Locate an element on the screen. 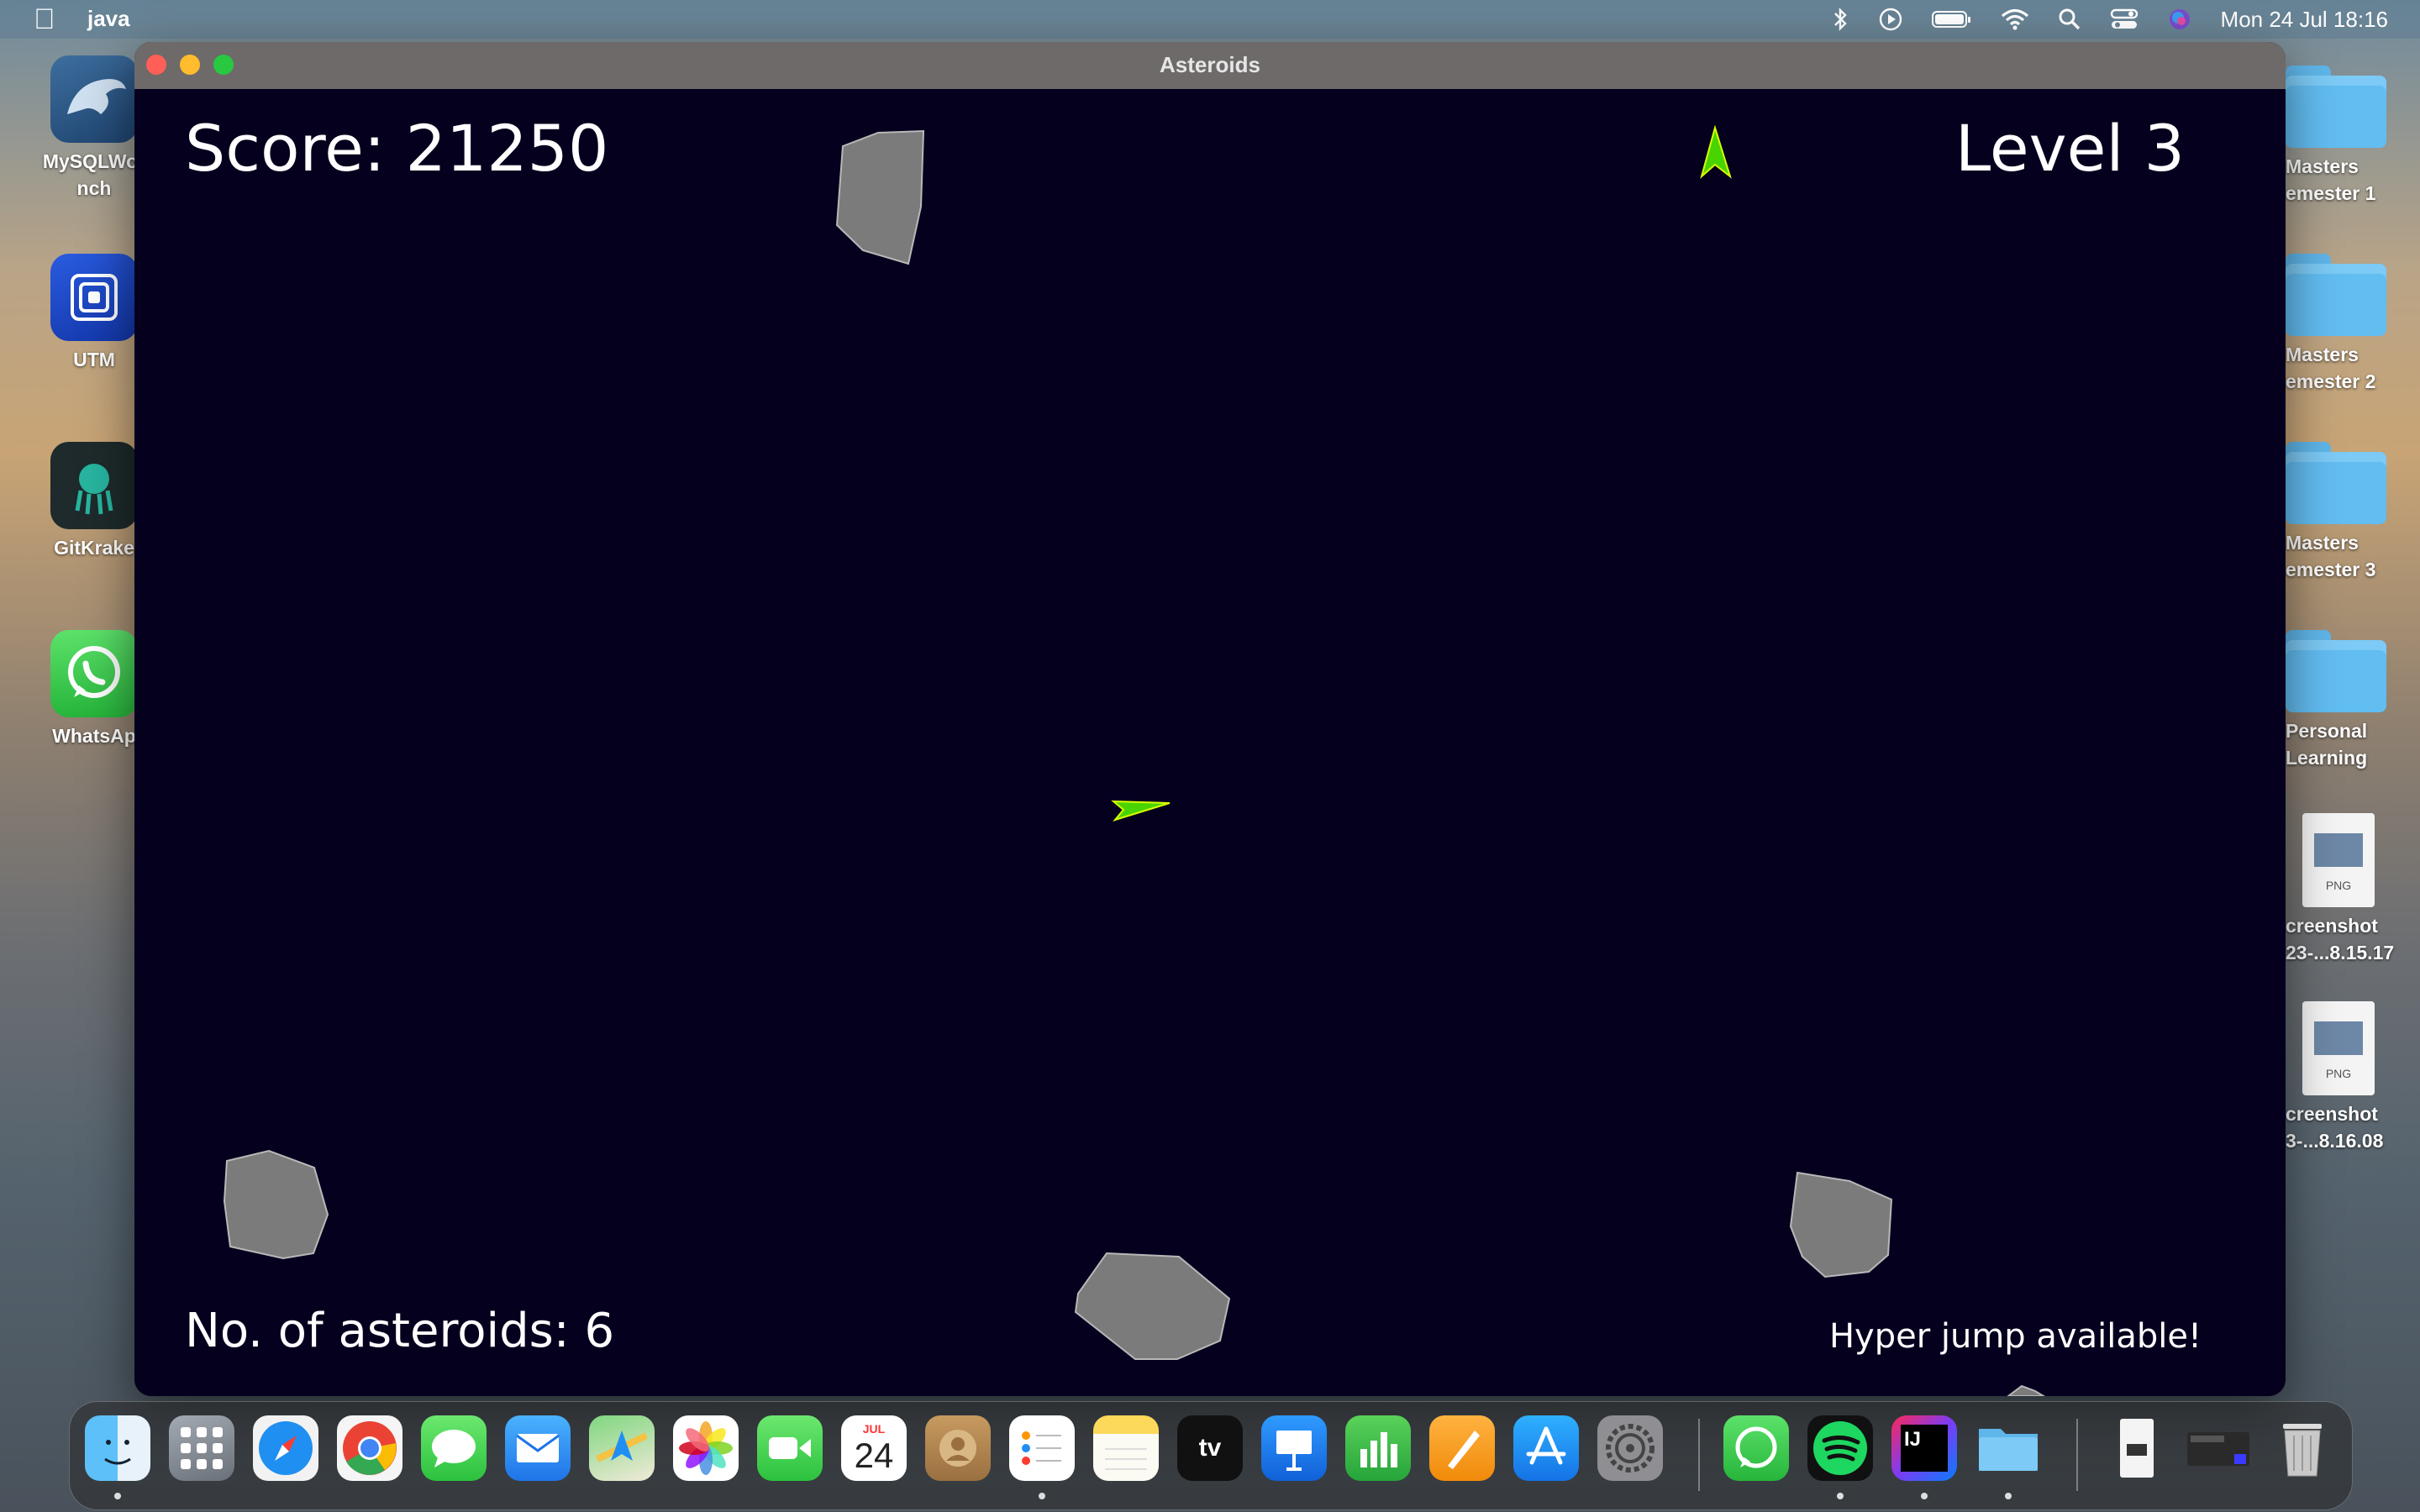  battery-icon is located at coordinates (1951, 19).